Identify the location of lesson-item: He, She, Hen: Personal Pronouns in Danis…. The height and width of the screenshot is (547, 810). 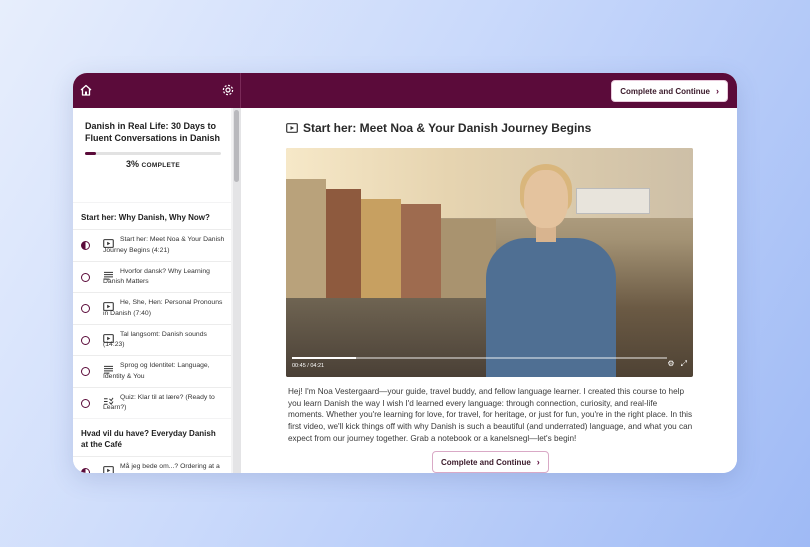
(152, 308).